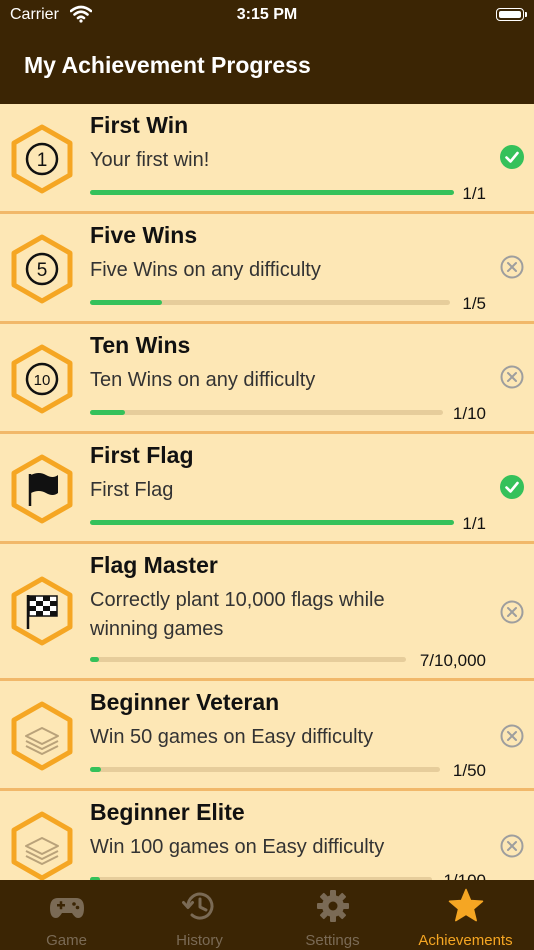 The image size is (534, 950). I want to click on number-1-icon: 1, so click(42, 159).